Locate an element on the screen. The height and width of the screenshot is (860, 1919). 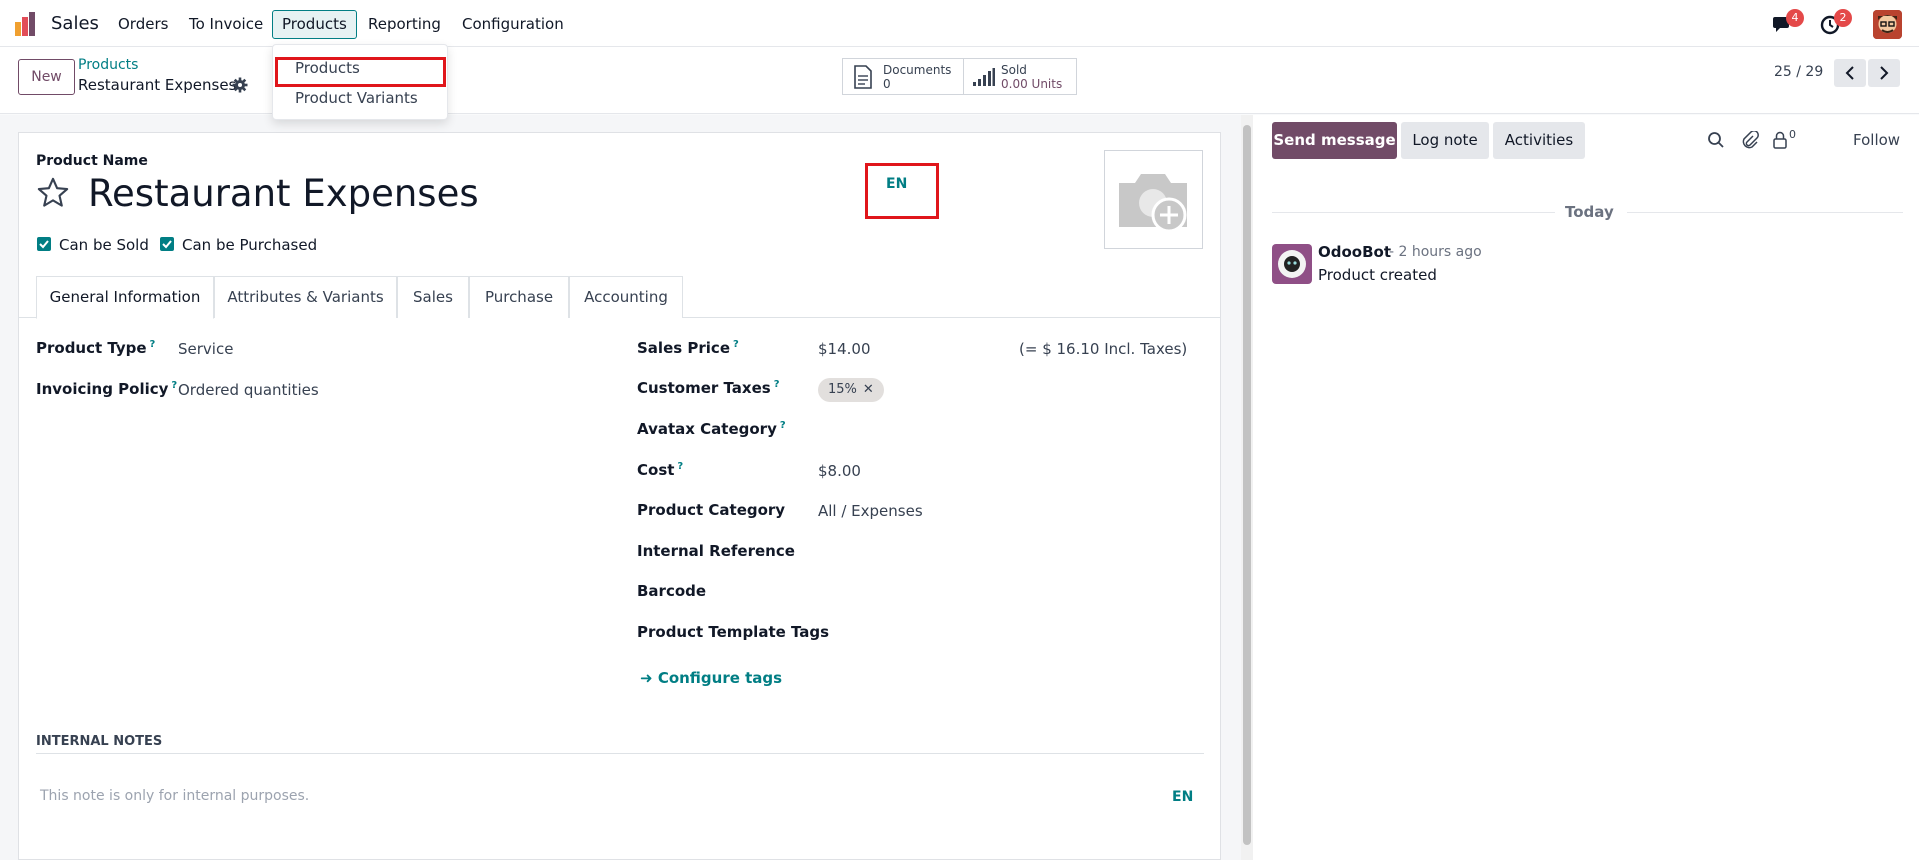
invoicing-policy-label: Invoicing Policy? is located at coordinates (107, 389).